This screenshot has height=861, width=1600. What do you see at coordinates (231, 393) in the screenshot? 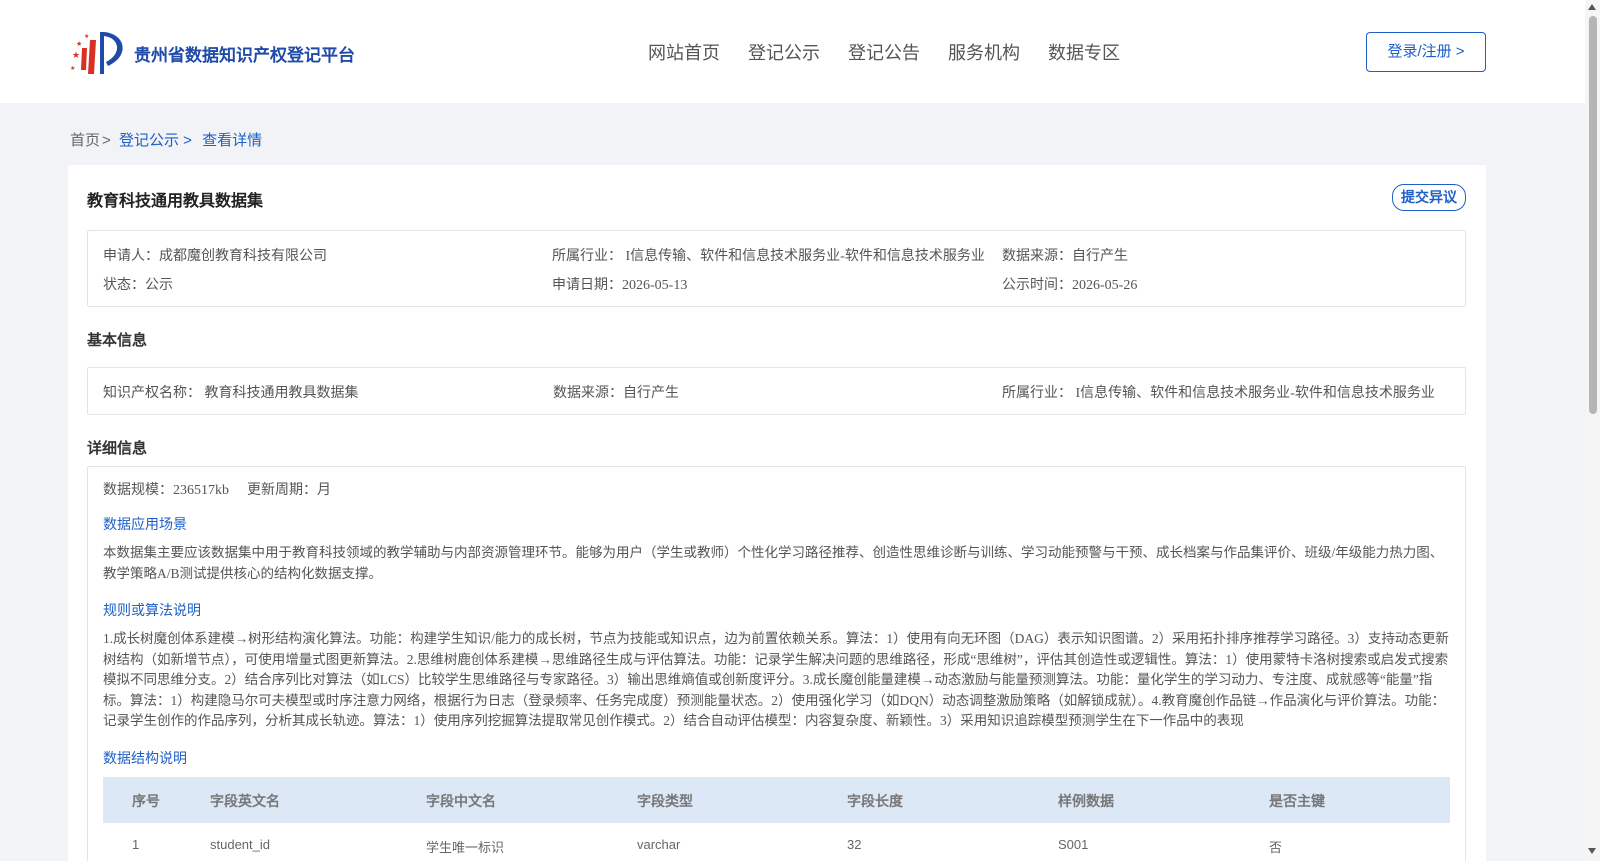
I see `ip-name: 知识产权名称： 教育科技通用教具数据集` at bounding box center [231, 393].